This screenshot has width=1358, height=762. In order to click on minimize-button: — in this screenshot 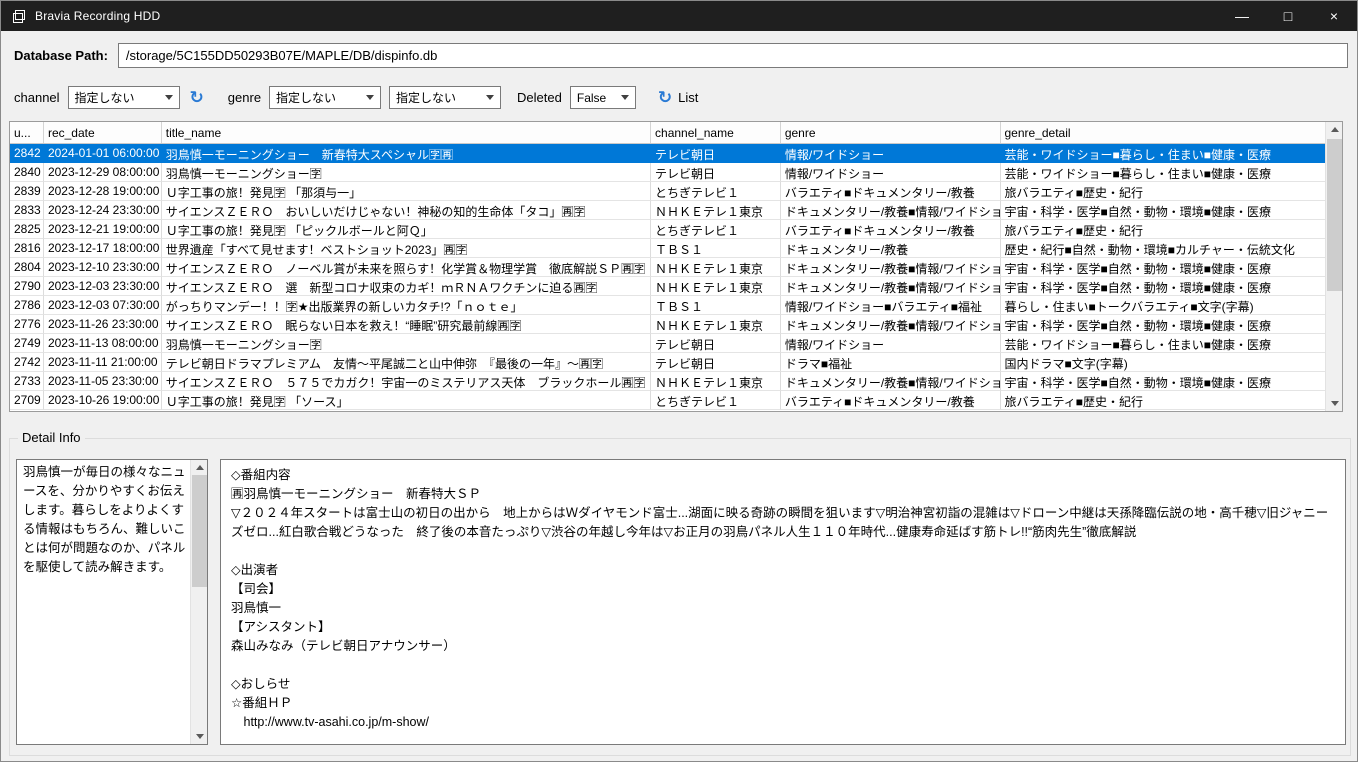, I will do `click(1242, 16)`.